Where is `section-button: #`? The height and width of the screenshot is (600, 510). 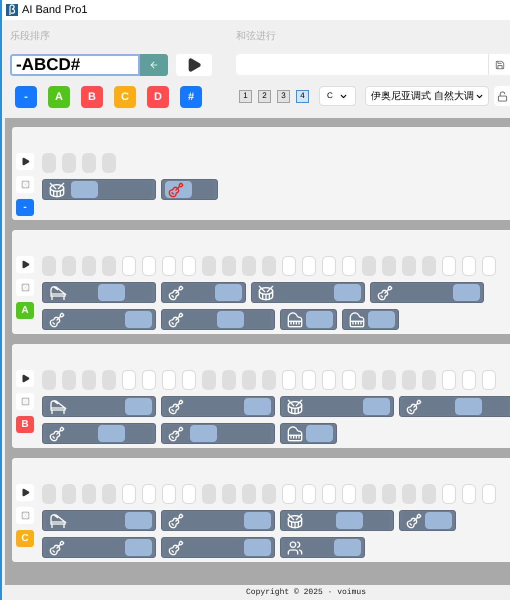 section-button: # is located at coordinates (191, 97).